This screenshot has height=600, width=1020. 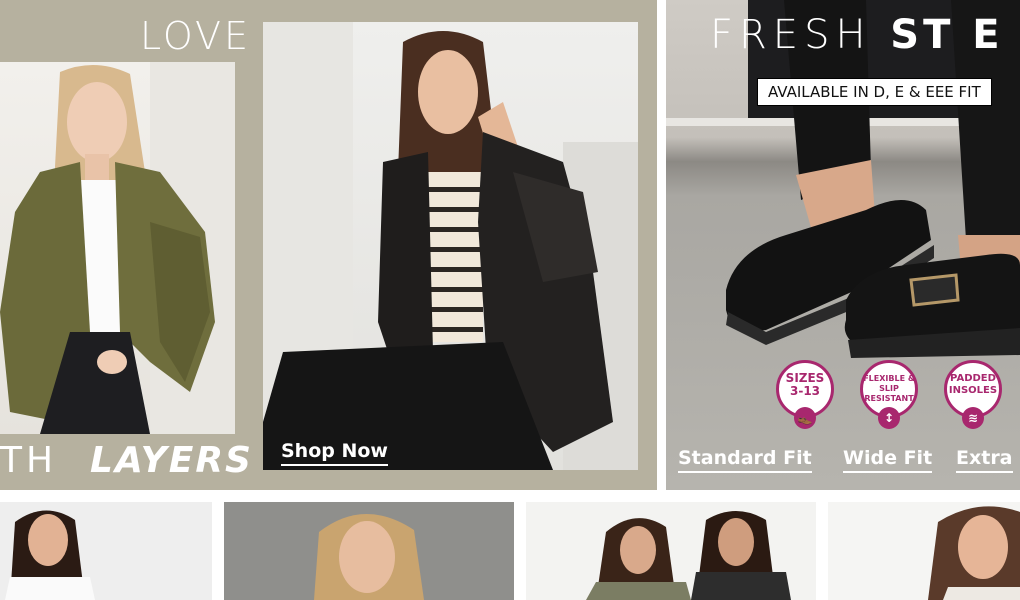 I want to click on banner-headline-bottom: LAYERS, so click(x=171, y=460).